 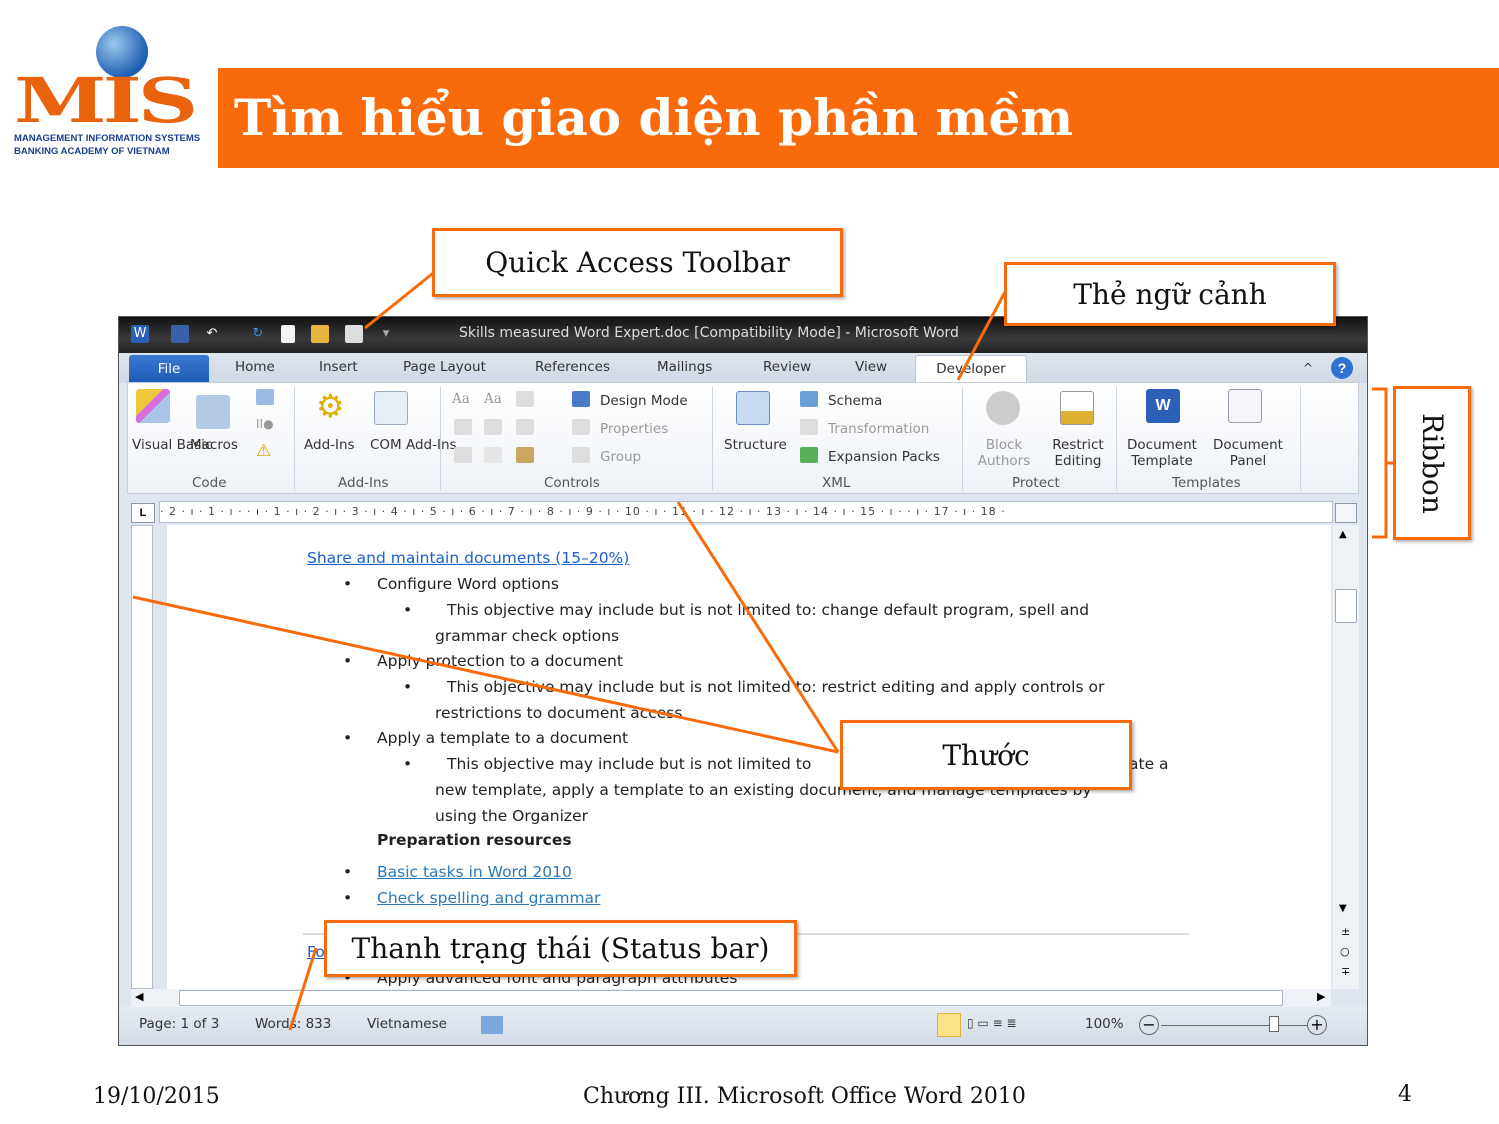 I want to click on callout-status-bar: Thanh trạng thái (Status bar), so click(x=560, y=948).